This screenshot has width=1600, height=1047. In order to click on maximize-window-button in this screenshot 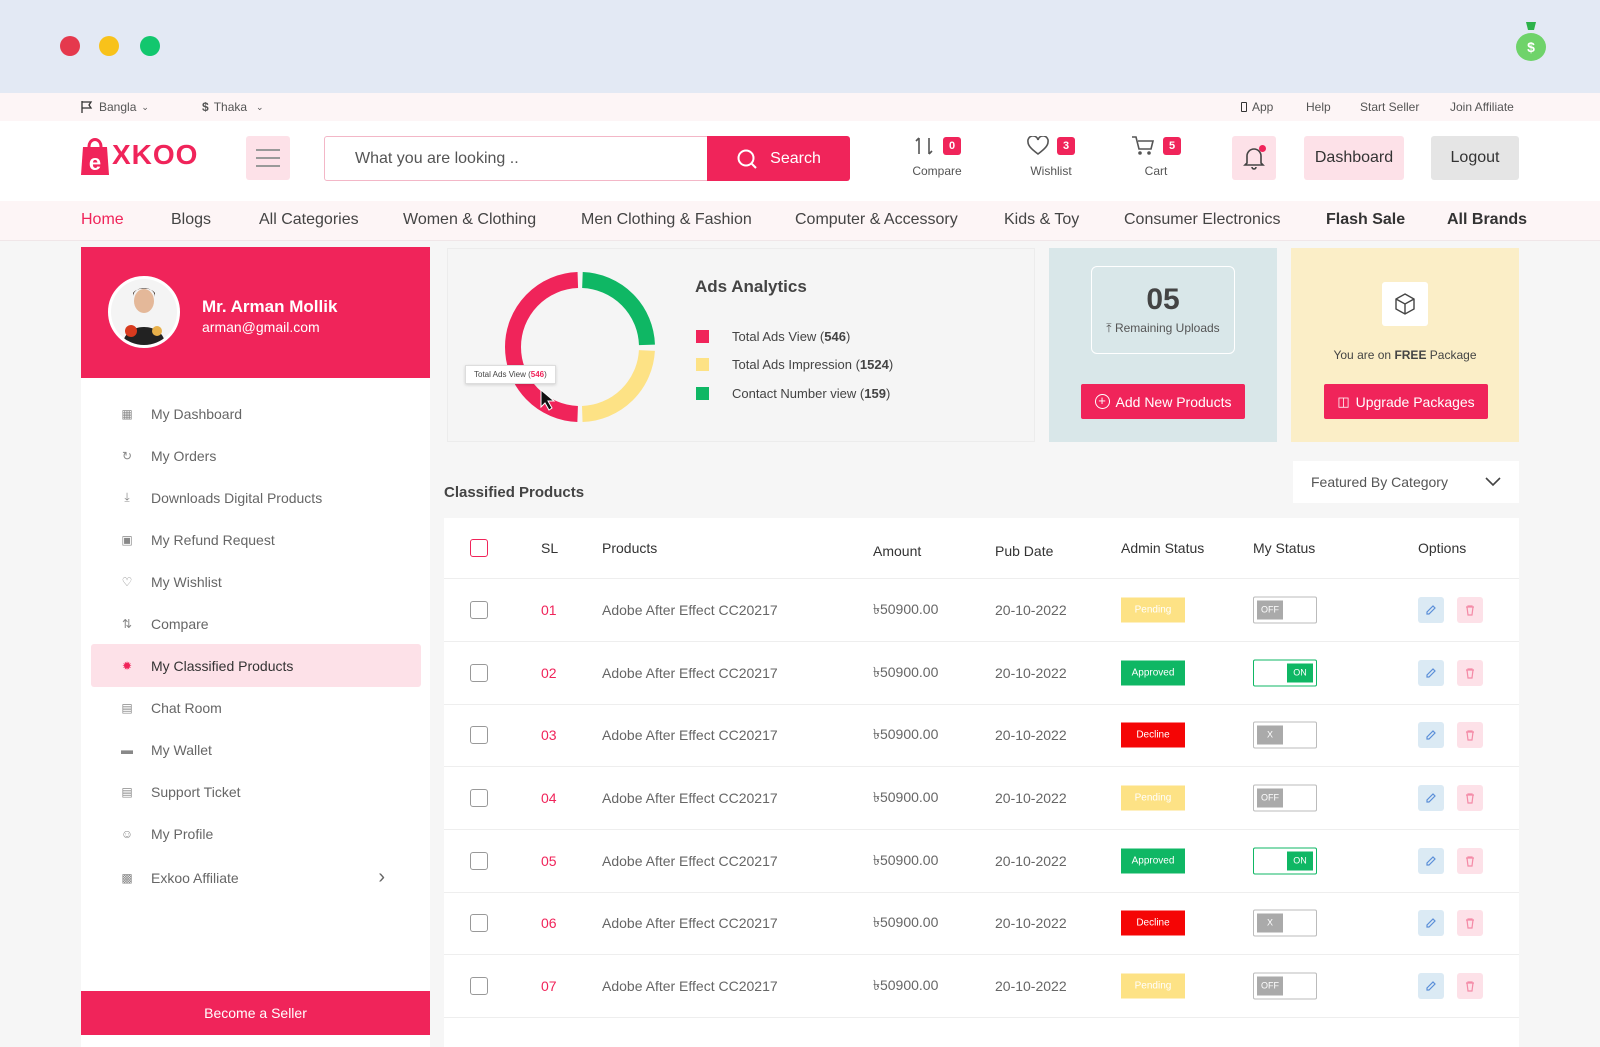, I will do `click(150, 46)`.